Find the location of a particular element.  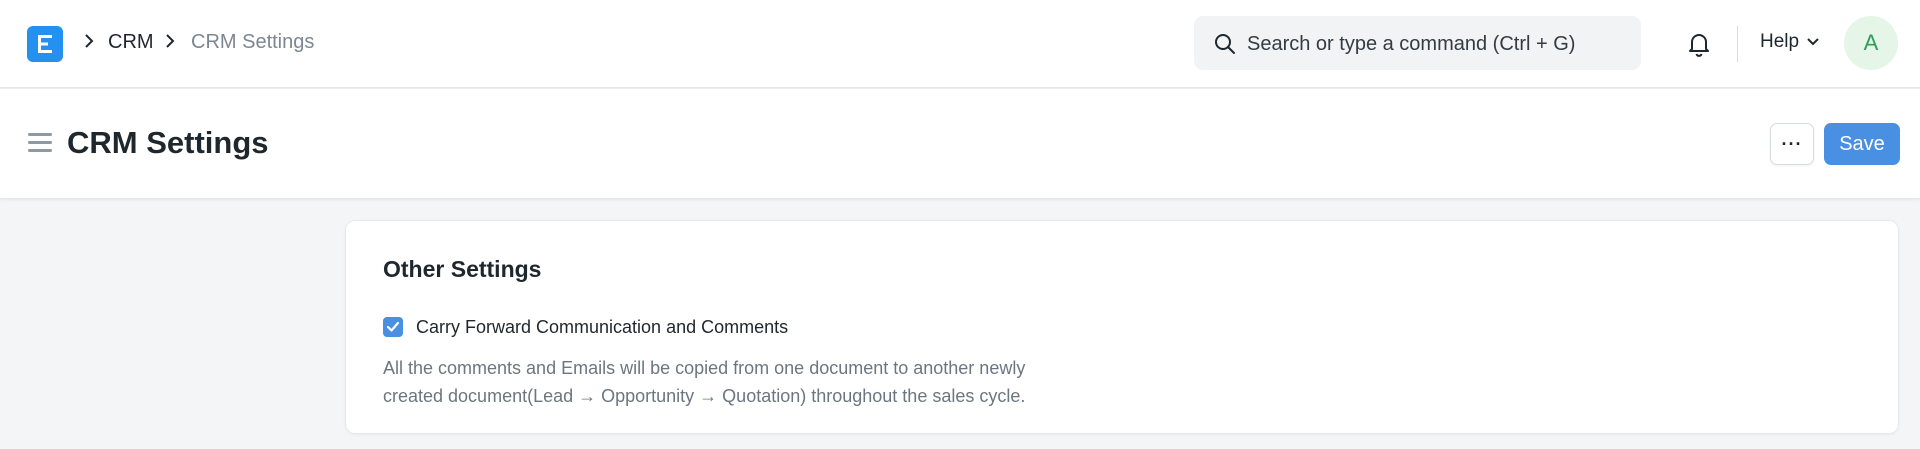

navbar-divider is located at coordinates (1737, 44).